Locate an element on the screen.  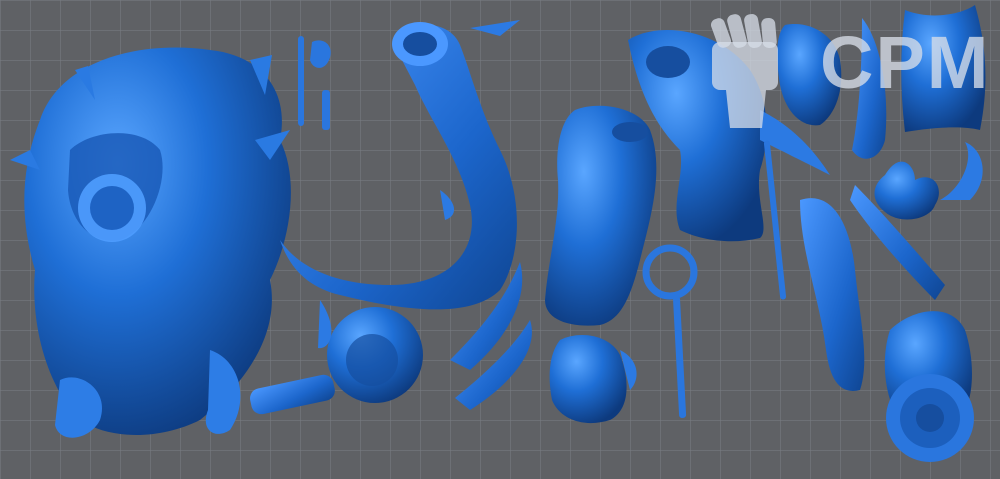
small-figure-model is located at coordinates (593, 379).